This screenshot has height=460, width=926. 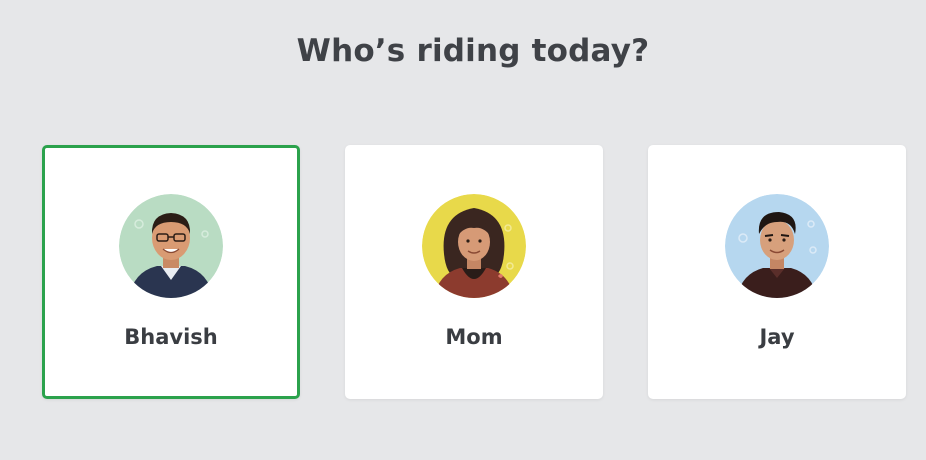 What do you see at coordinates (474, 246) in the screenshot?
I see `woman-curly-hair-avatar-icon` at bounding box center [474, 246].